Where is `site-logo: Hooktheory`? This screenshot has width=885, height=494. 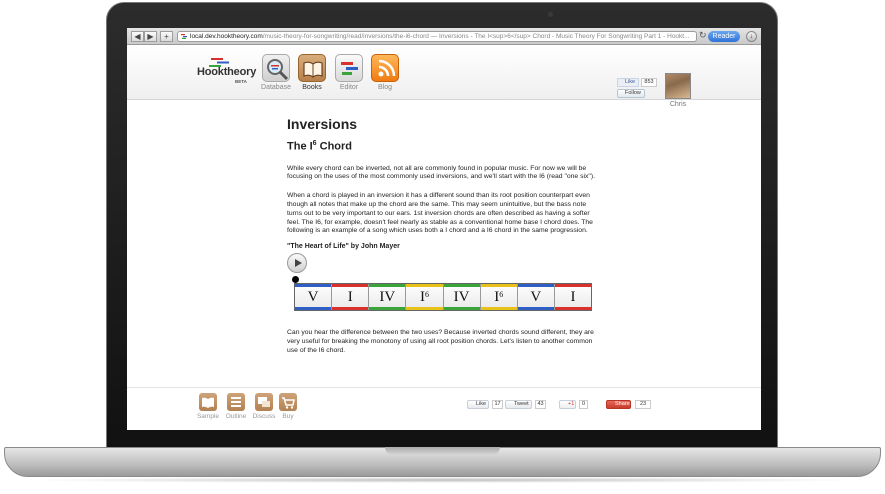
site-logo: Hooktheory is located at coordinates (226, 72).